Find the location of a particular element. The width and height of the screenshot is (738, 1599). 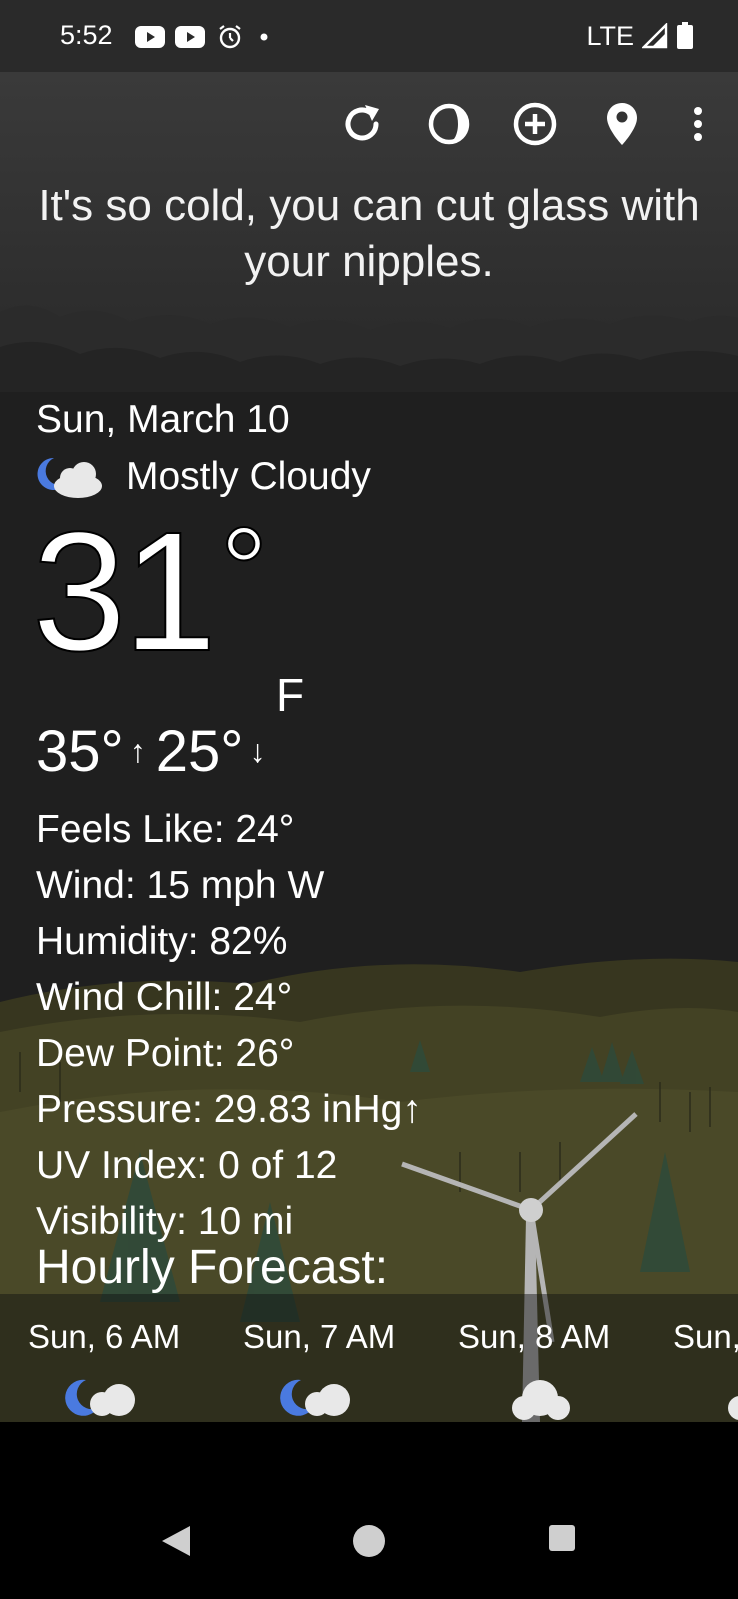

dew-point: Dew Point: 26° is located at coordinates (165, 1053).